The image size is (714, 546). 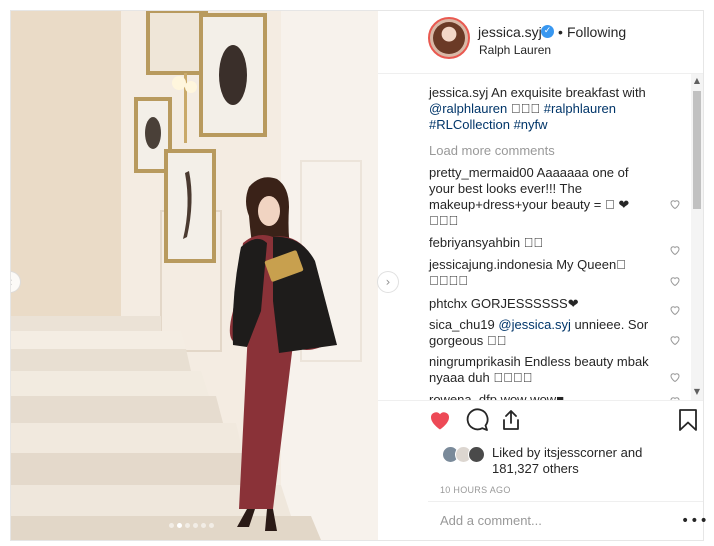 I want to click on comment-text: GORJESSSSSS❤, so click(x=523, y=303).